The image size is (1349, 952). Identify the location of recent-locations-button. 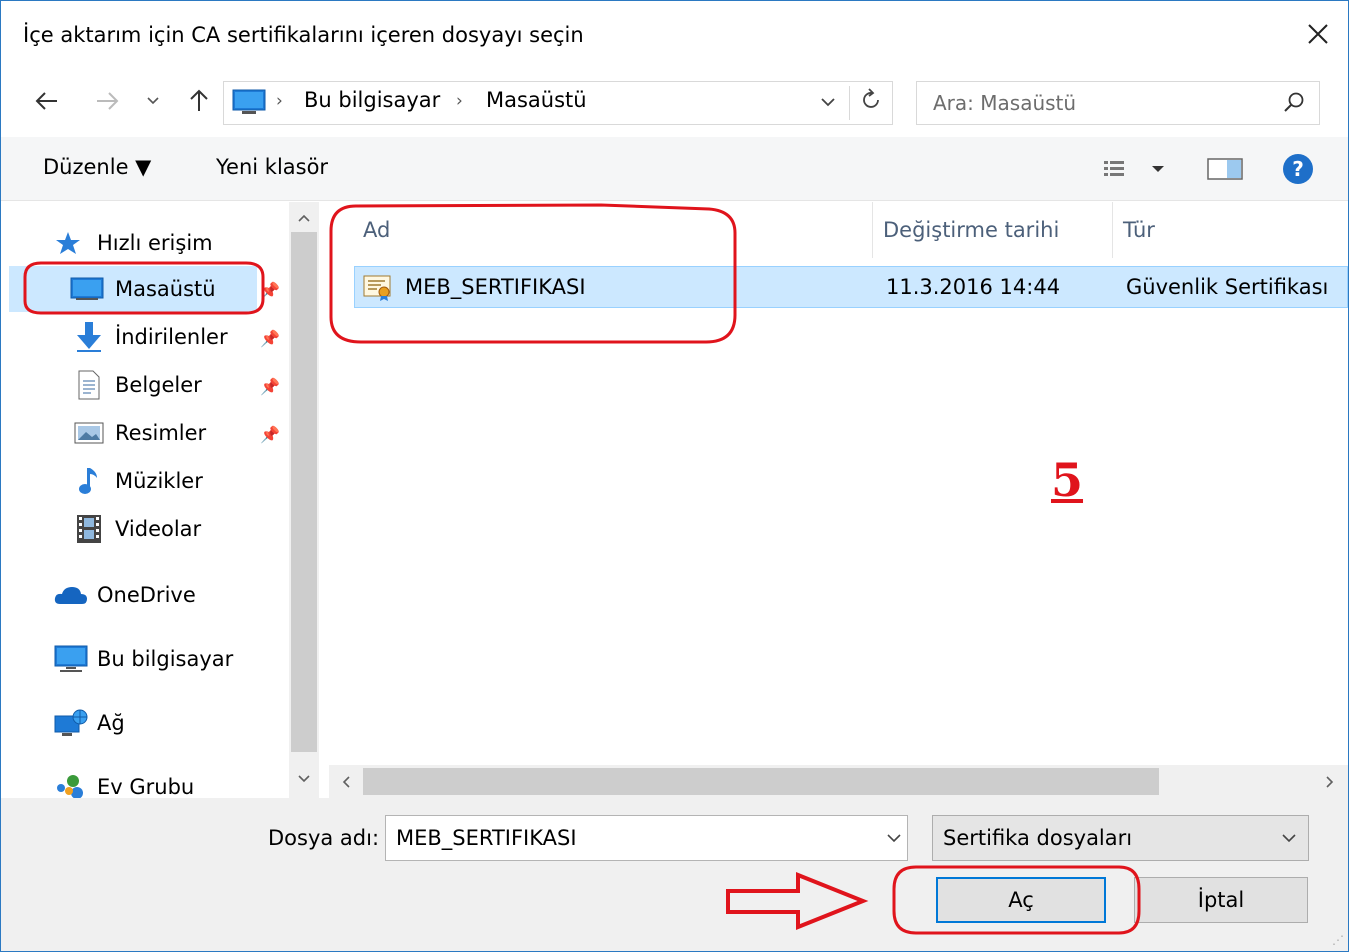
(153, 101).